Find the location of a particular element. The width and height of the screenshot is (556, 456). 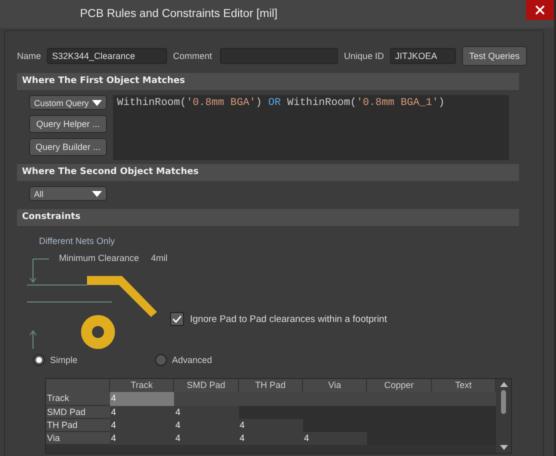

row-header: SMD Pad is located at coordinates (78, 412).